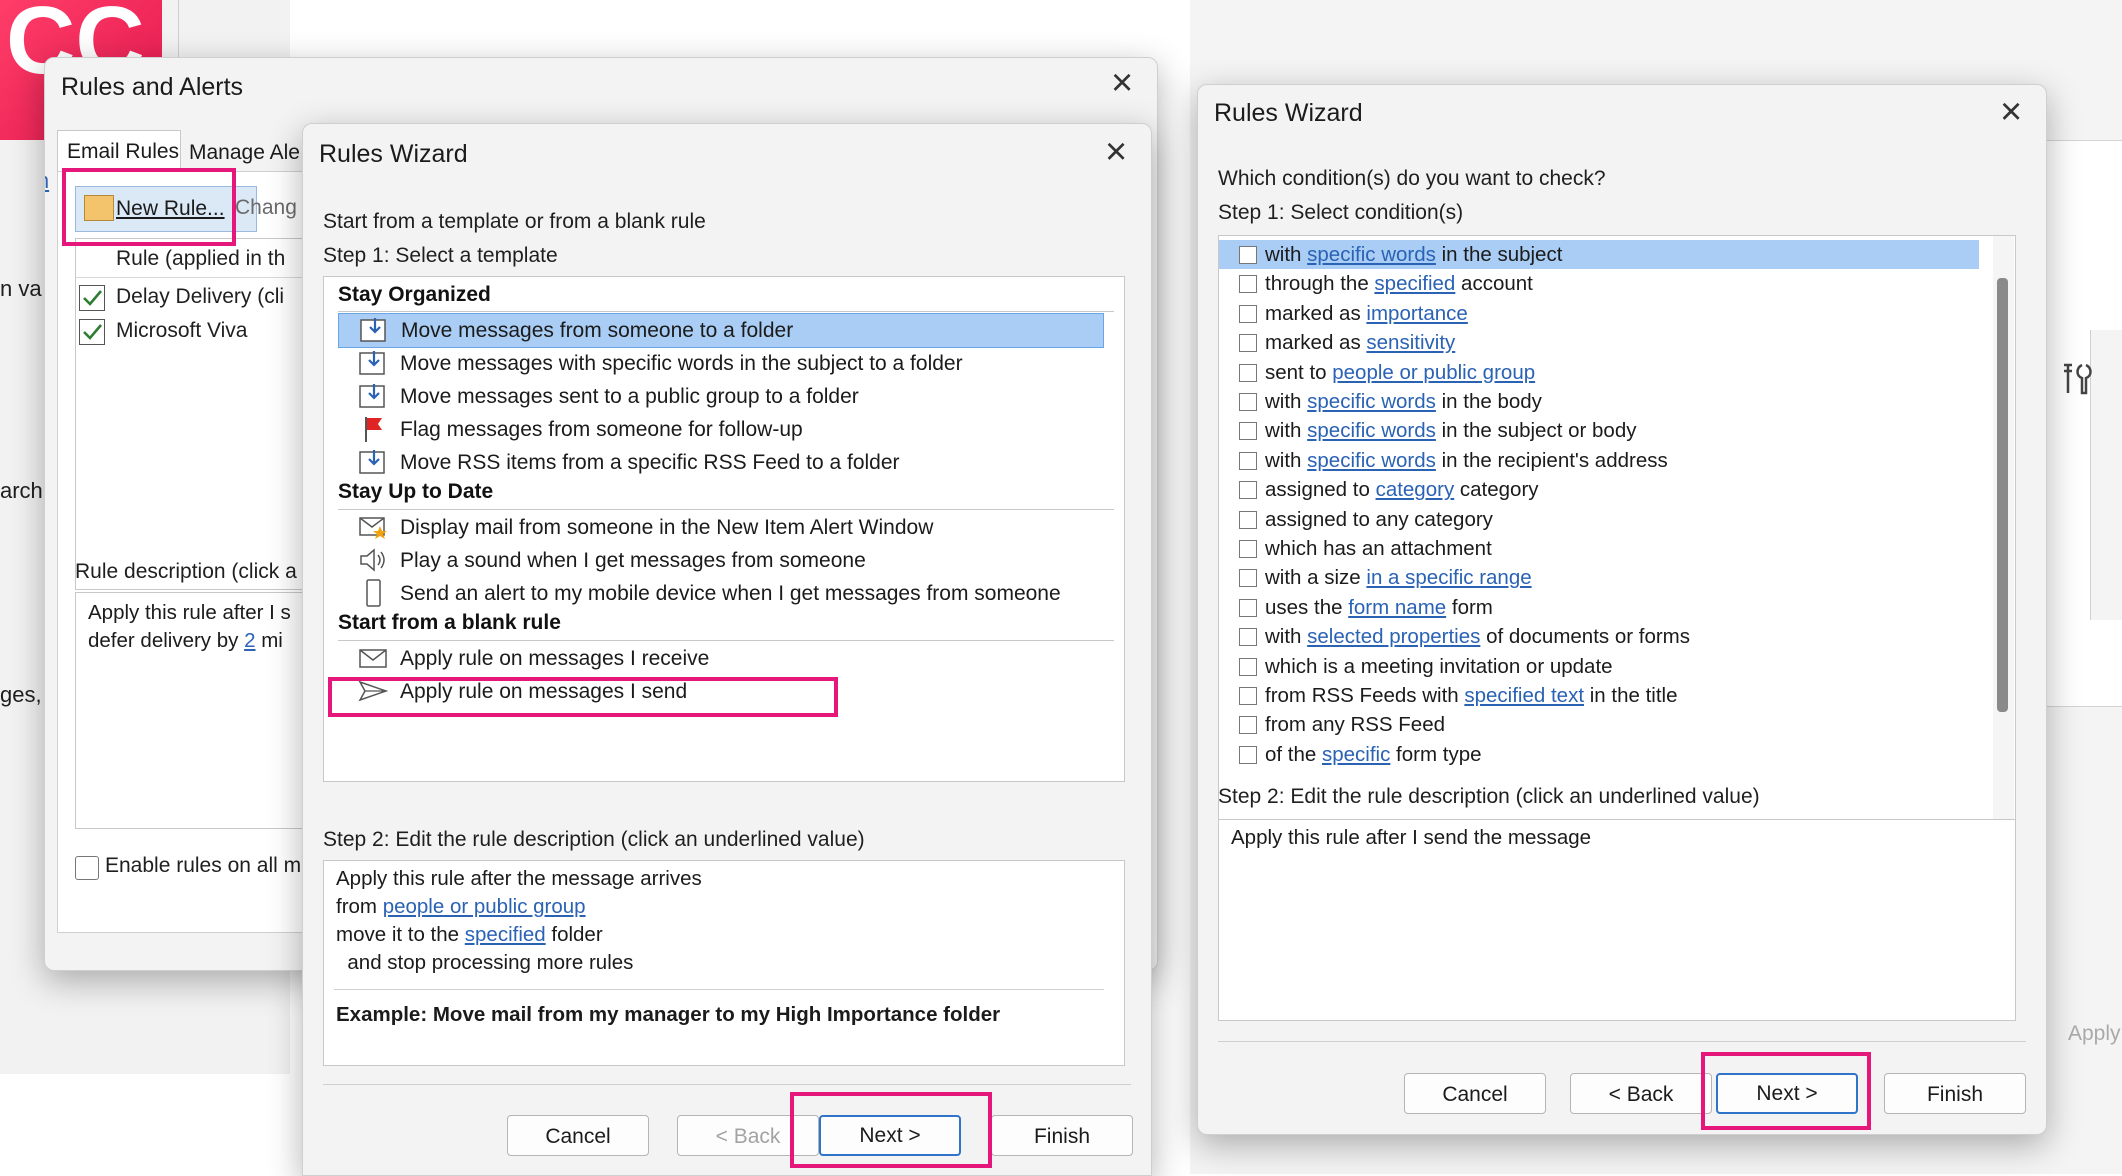  I want to click on desc-line: Apply this rule after I send the message, so click(1411, 837).